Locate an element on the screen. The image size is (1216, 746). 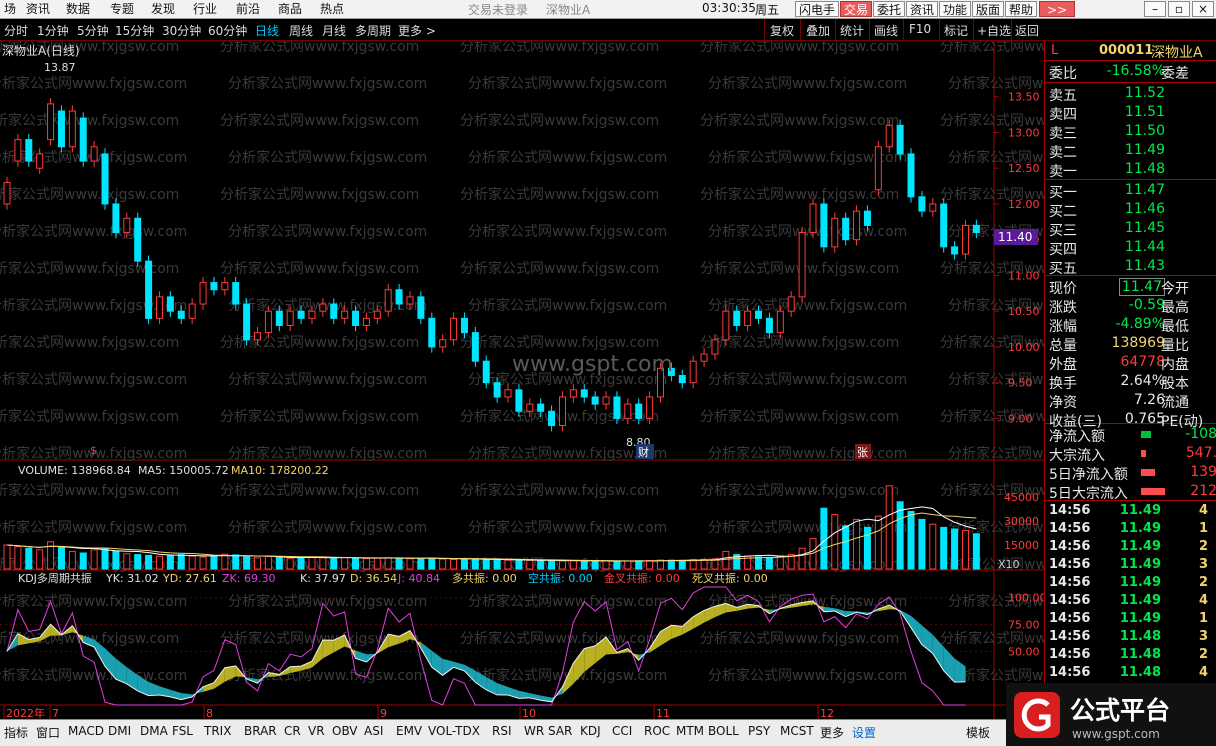
stat-row-right-label: 今开 is located at coordinates (1175, 289).